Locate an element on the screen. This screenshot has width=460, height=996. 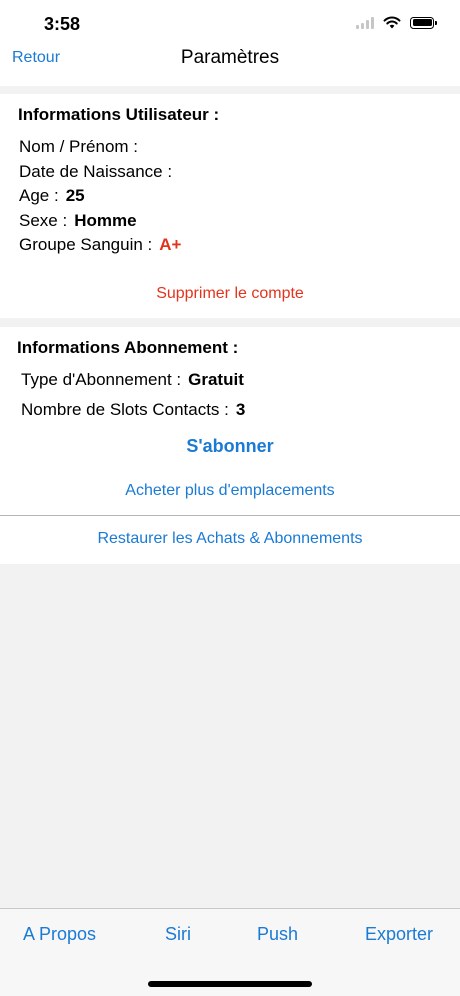
subscription-type-row: Type d'Abonnement : Gratuit is located at coordinates (132, 380).